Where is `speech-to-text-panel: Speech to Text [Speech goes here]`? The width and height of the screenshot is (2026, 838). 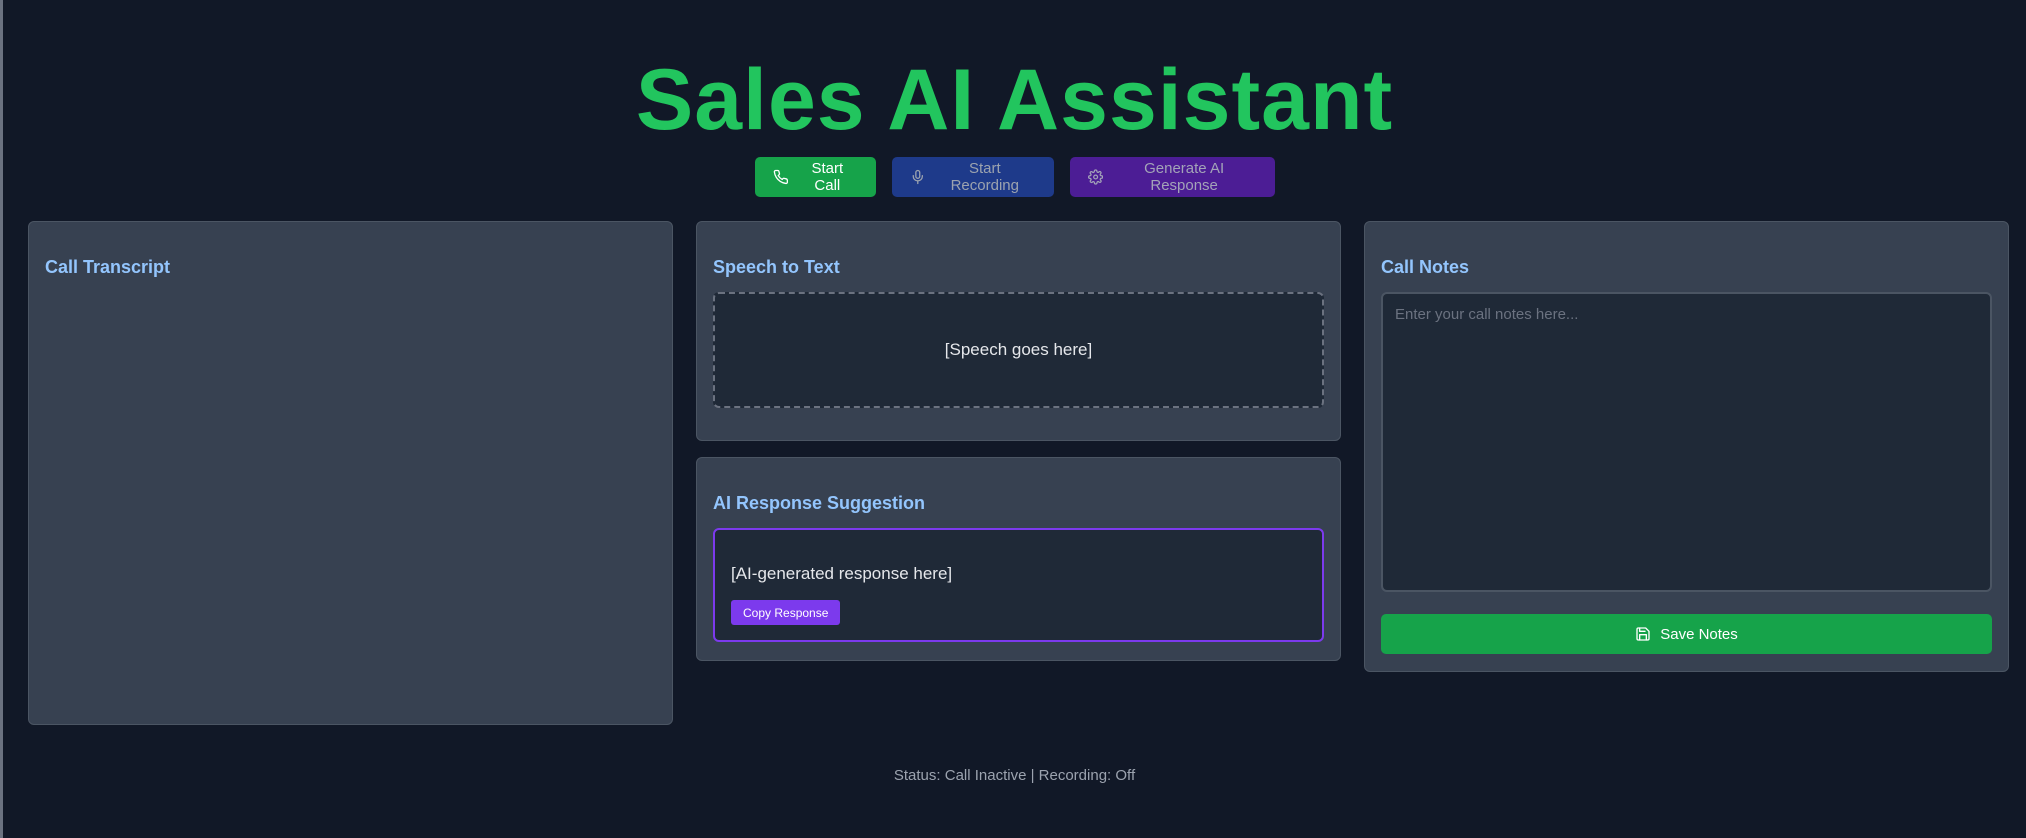
speech-to-text-panel: Speech to Text [Speech goes here] is located at coordinates (1018, 331).